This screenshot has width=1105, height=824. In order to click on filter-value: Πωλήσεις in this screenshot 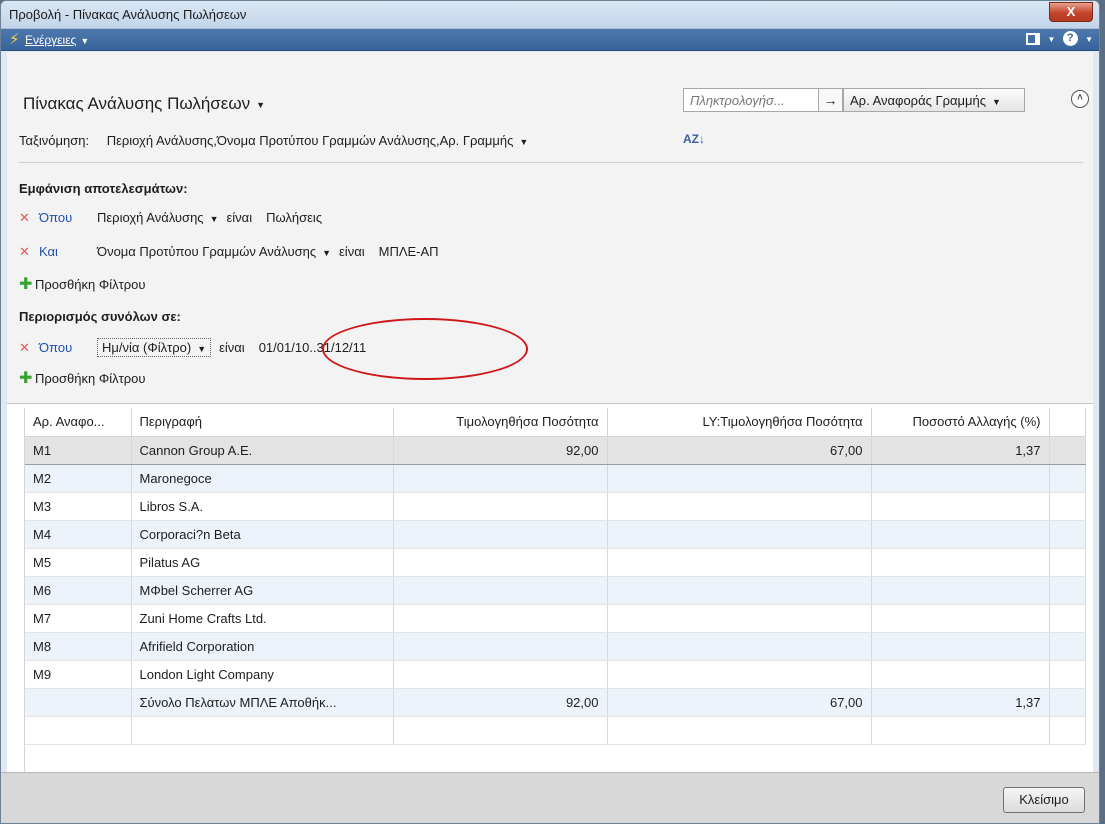, I will do `click(294, 217)`.